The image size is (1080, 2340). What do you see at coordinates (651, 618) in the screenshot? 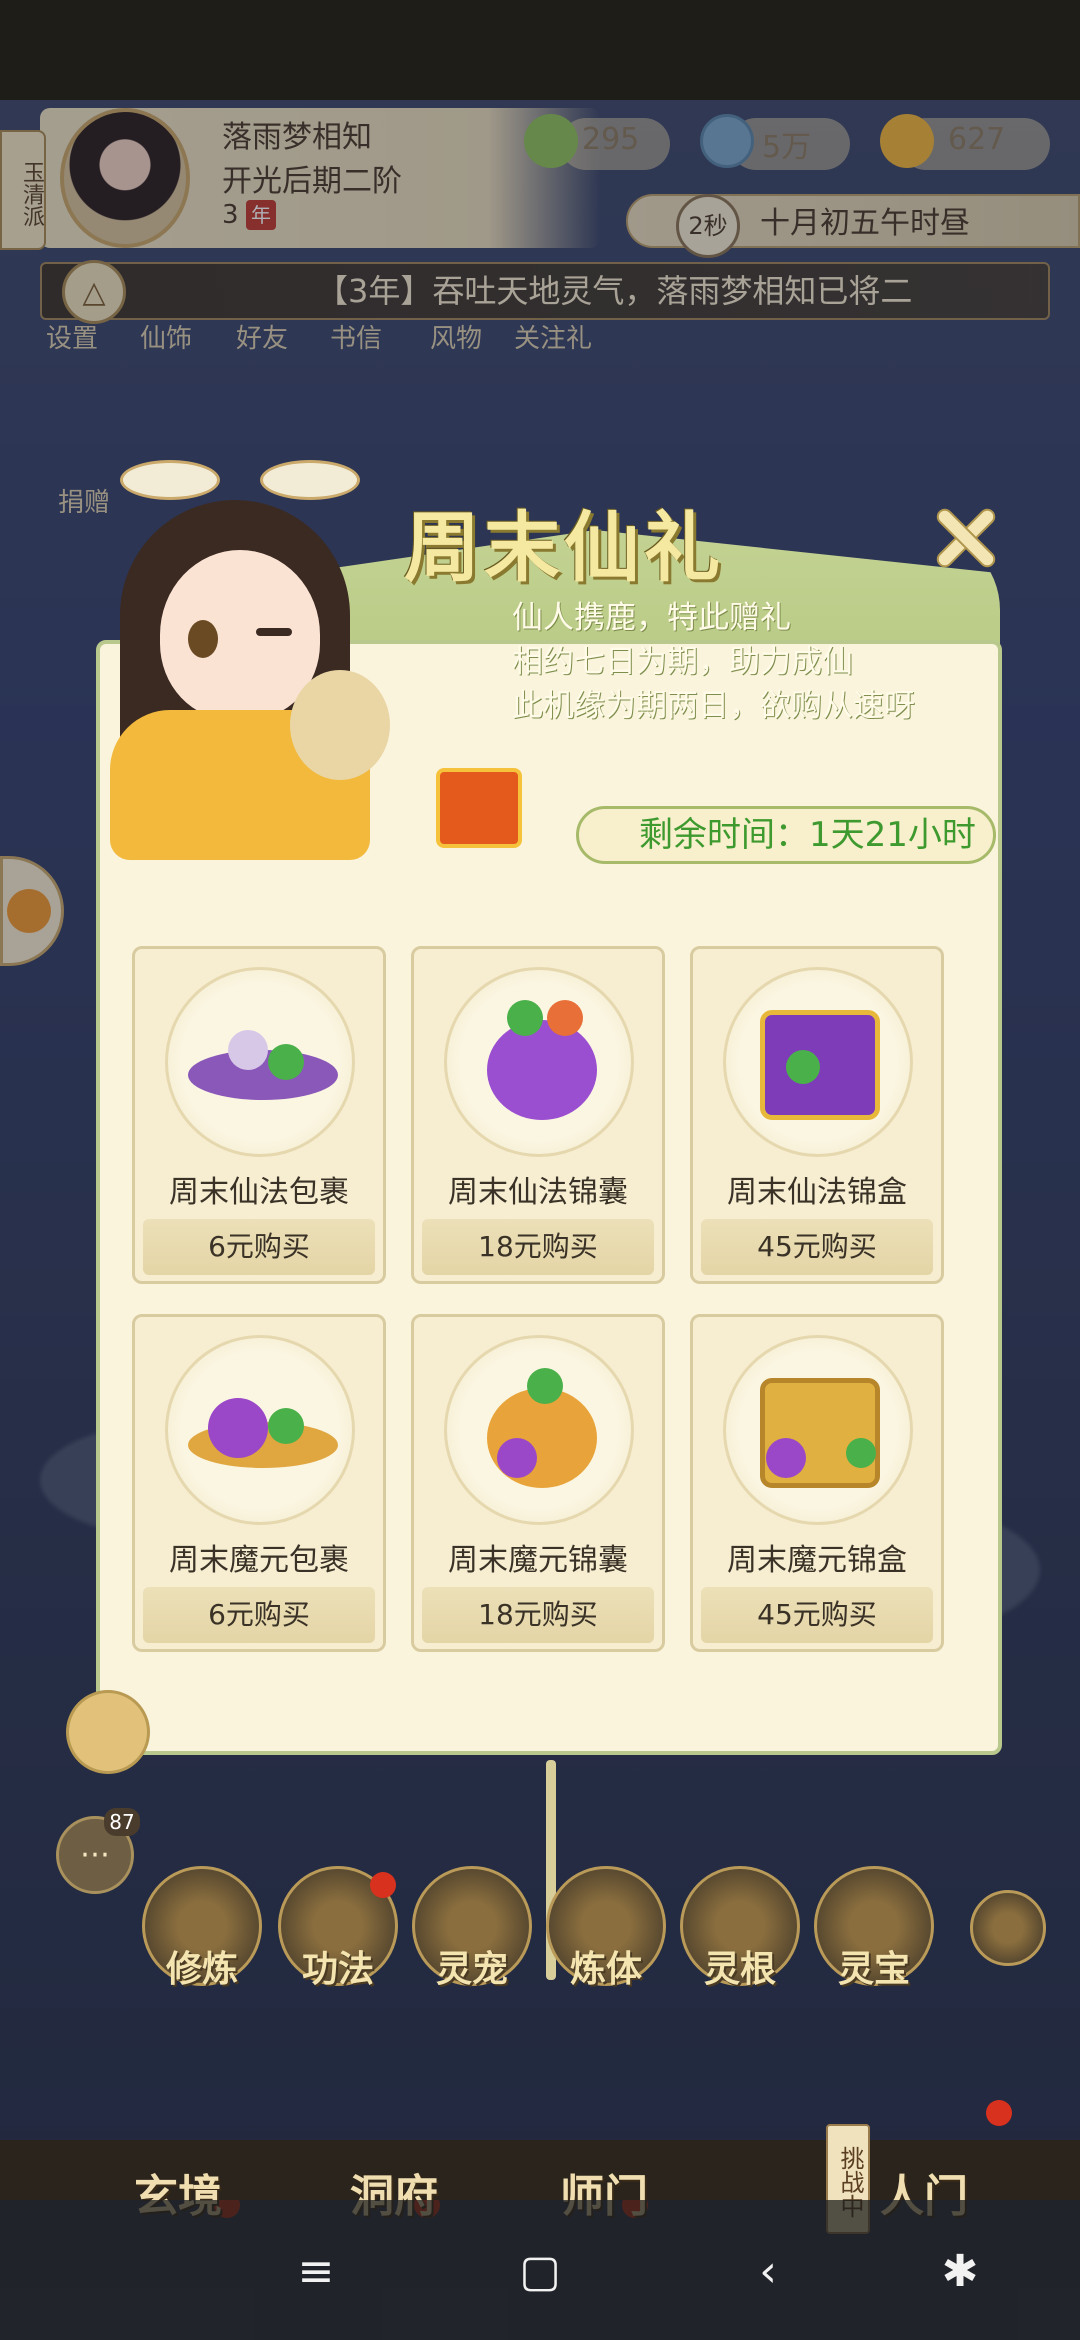
I see `modal-desc-line: 仙人携鹿，特此赠礼` at bounding box center [651, 618].